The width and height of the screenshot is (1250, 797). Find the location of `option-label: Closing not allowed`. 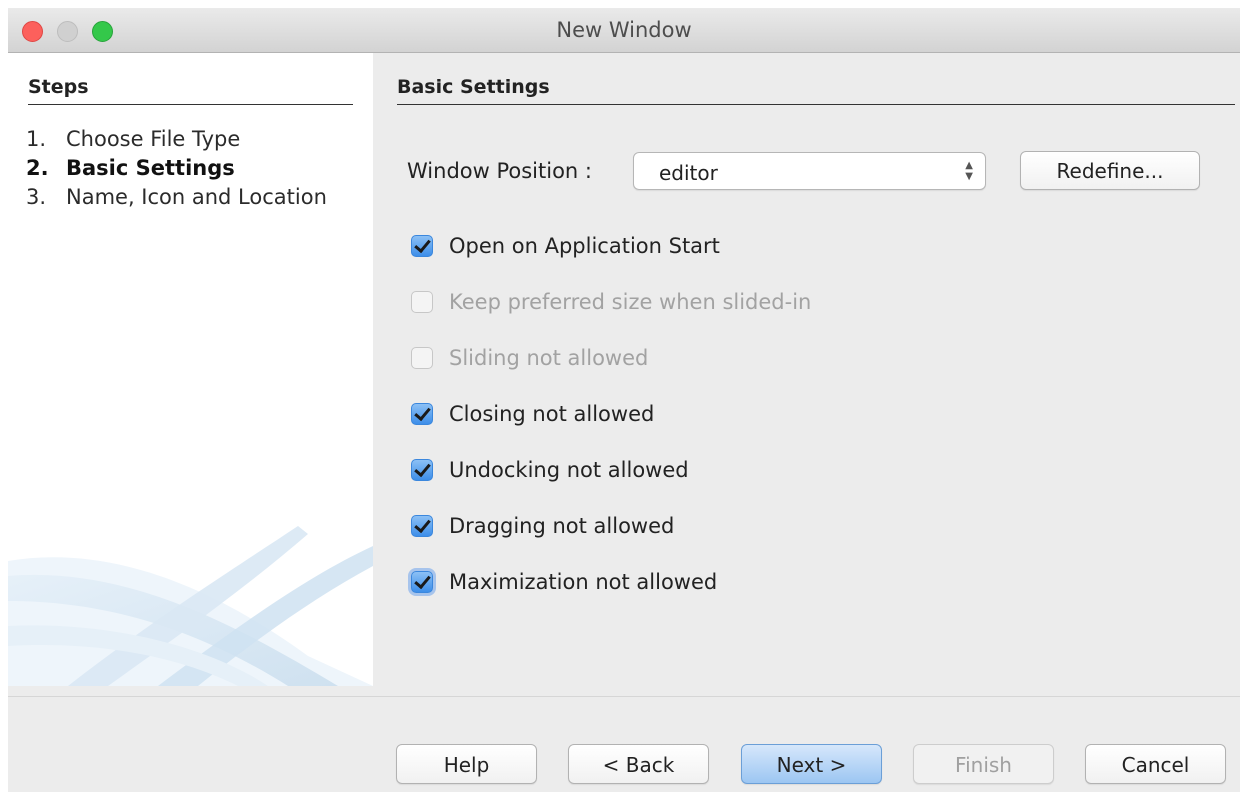

option-label: Closing not allowed is located at coordinates (552, 414).